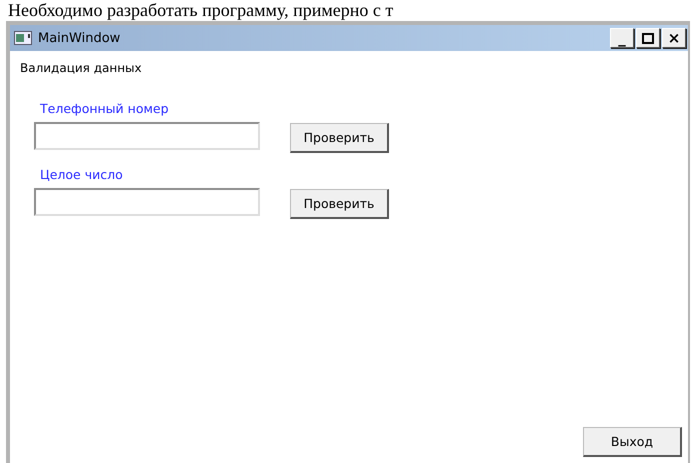 The image size is (693, 463). I want to click on field-label: Телефонный номер, so click(105, 108).